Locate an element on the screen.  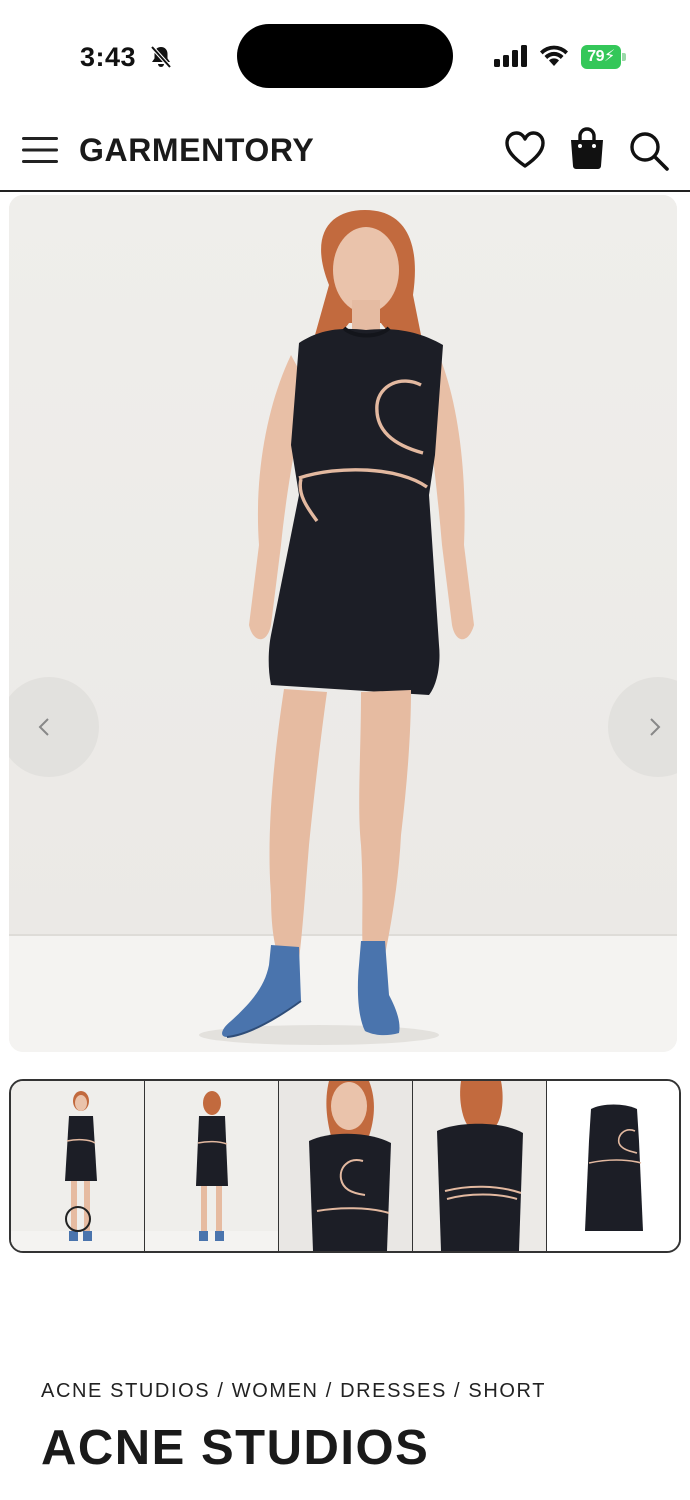
battery-icon: 79⚡ is located at coordinates (604, 57).